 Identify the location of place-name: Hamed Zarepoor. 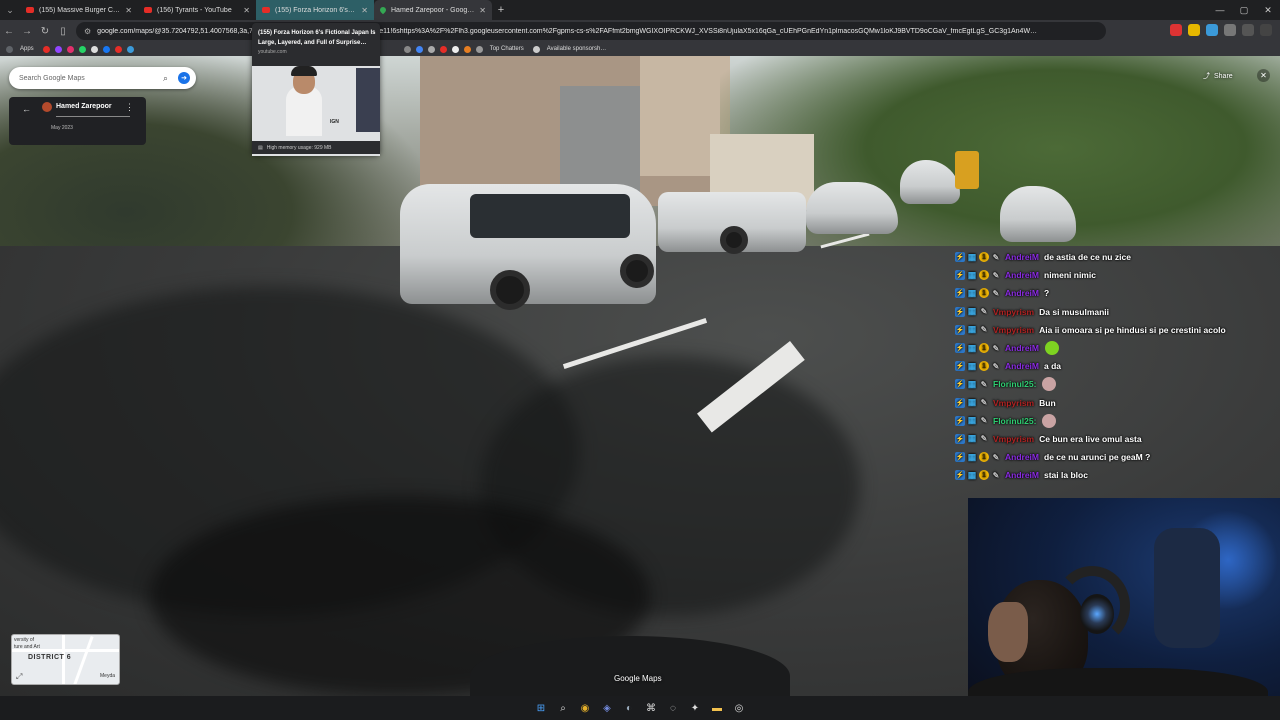
(84, 106).